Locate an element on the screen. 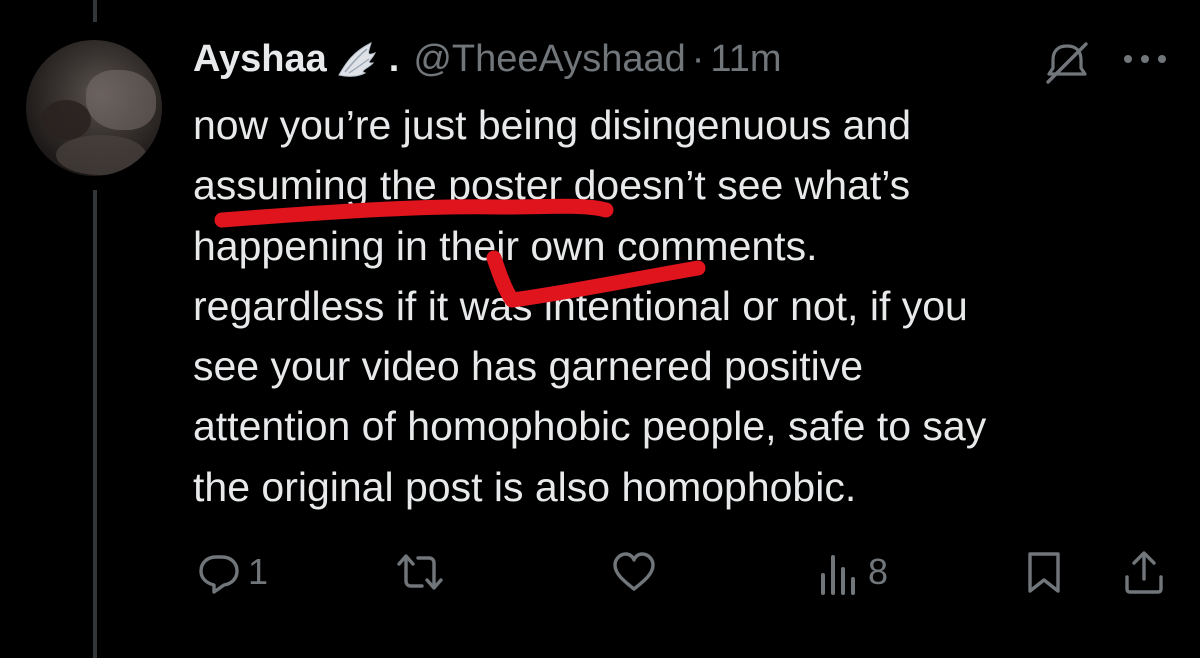 The height and width of the screenshot is (658, 1200). mute-conversation-icon is located at coordinates (1067, 63).